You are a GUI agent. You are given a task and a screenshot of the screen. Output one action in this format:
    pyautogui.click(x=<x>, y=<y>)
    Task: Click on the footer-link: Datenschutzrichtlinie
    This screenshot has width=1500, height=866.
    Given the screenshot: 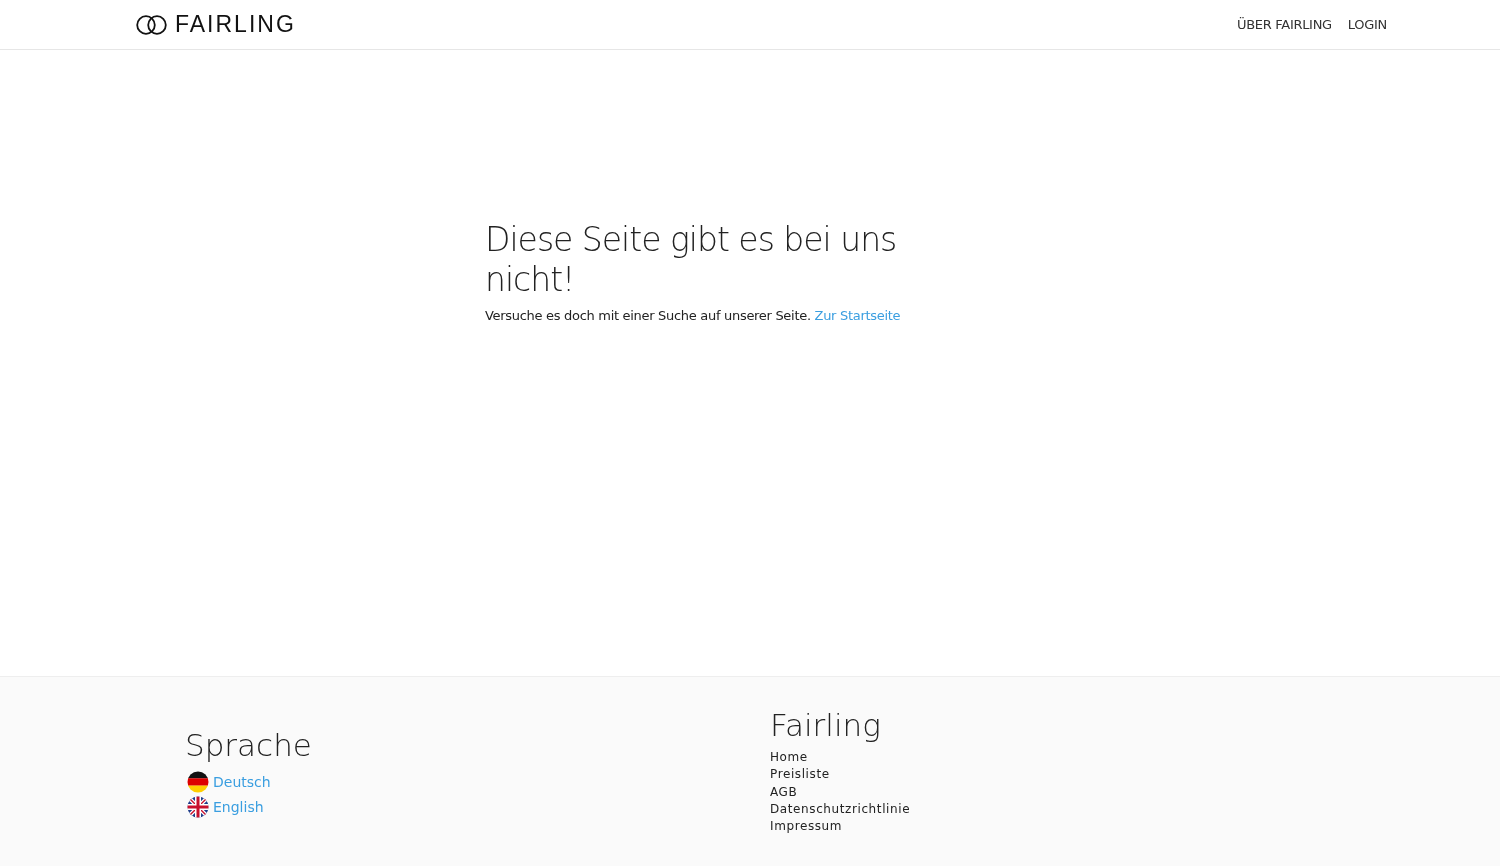 What is the action you would take?
    pyautogui.click(x=840, y=809)
    